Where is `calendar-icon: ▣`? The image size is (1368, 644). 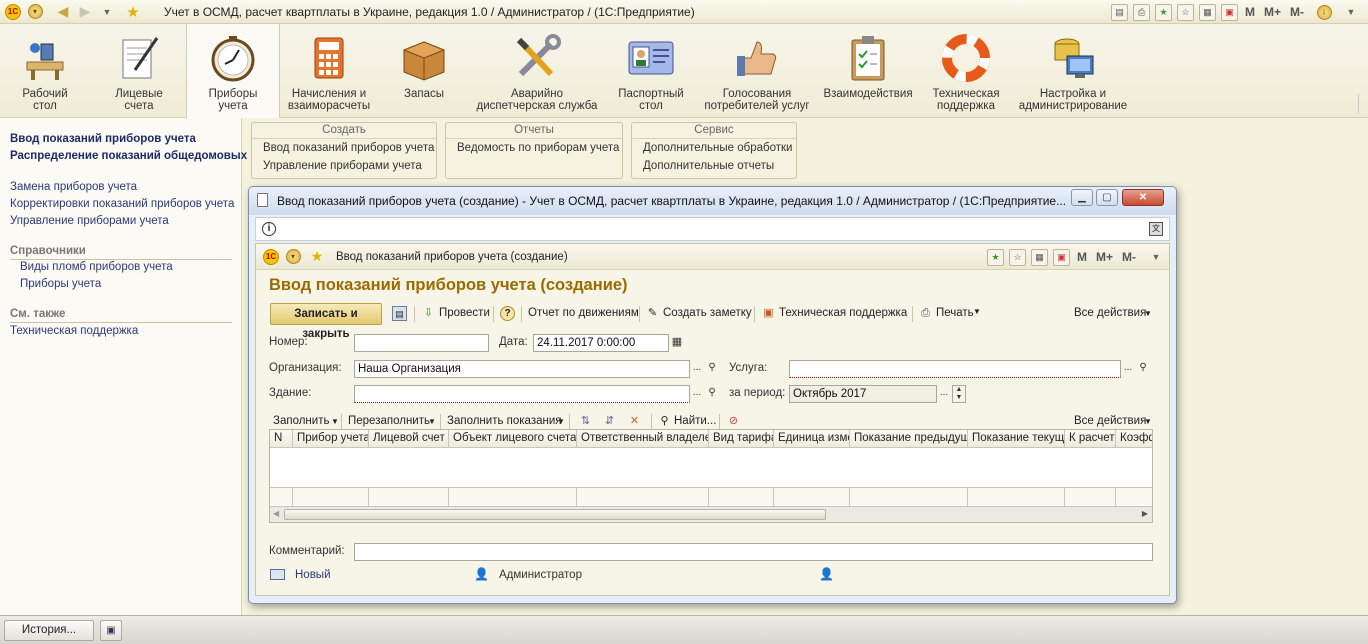
calendar-icon: ▣ is located at coordinates (1061, 257).